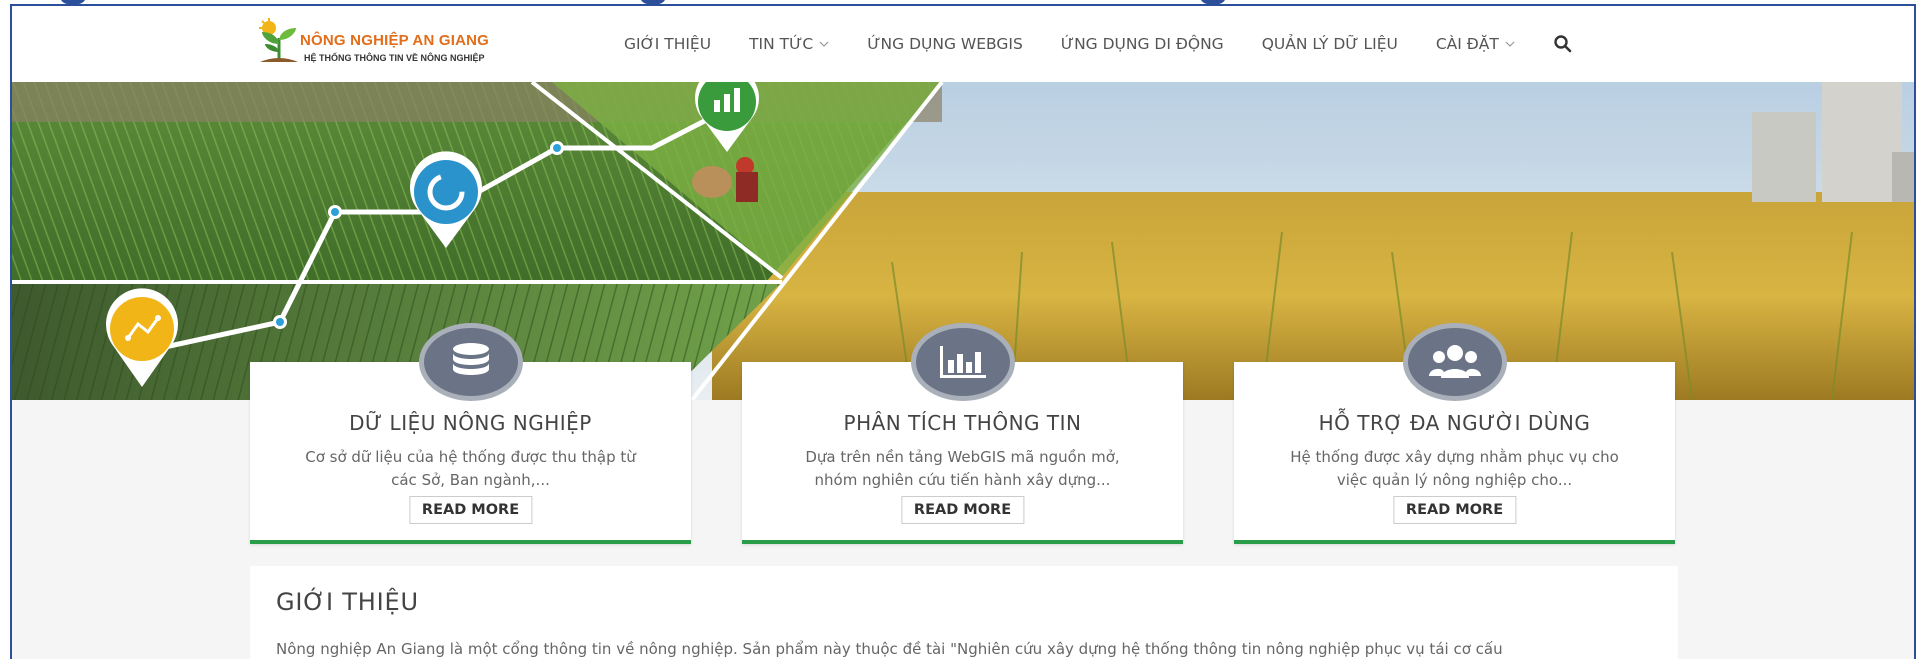 The image size is (1918, 659). What do you see at coordinates (1454, 457) in the screenshot?
I see `card-desc-line: Hệ thống được xây dựng nhằm phục vụ cho` at bounding box center [1454, 457].